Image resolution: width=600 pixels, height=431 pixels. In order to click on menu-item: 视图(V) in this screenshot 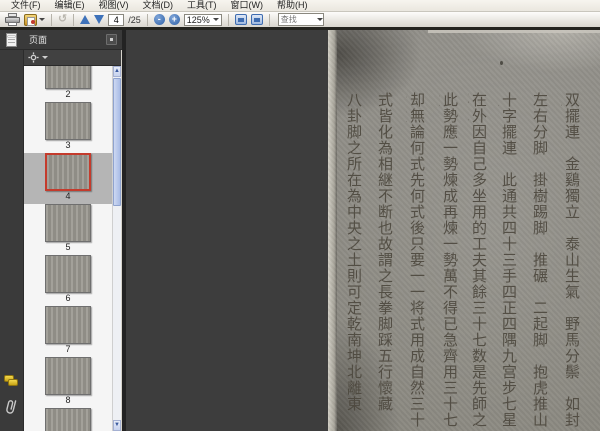, I will do `click(114, 5)`.